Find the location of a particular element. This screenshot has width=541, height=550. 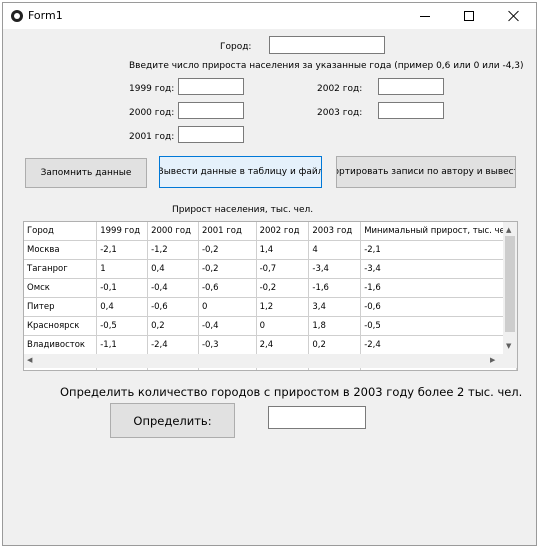

table-row: Таганрог 1 0,4 -0,2 -0,7 -3,4 -3,4 is located at coordinates (270, 269).